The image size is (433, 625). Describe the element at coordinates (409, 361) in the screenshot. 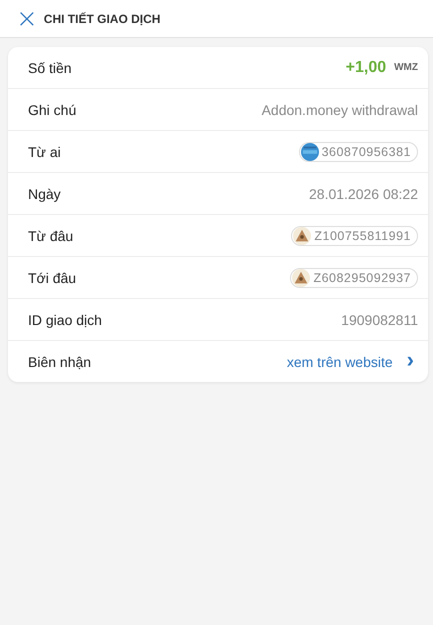

I see `chevron-icon: ›` at that location.